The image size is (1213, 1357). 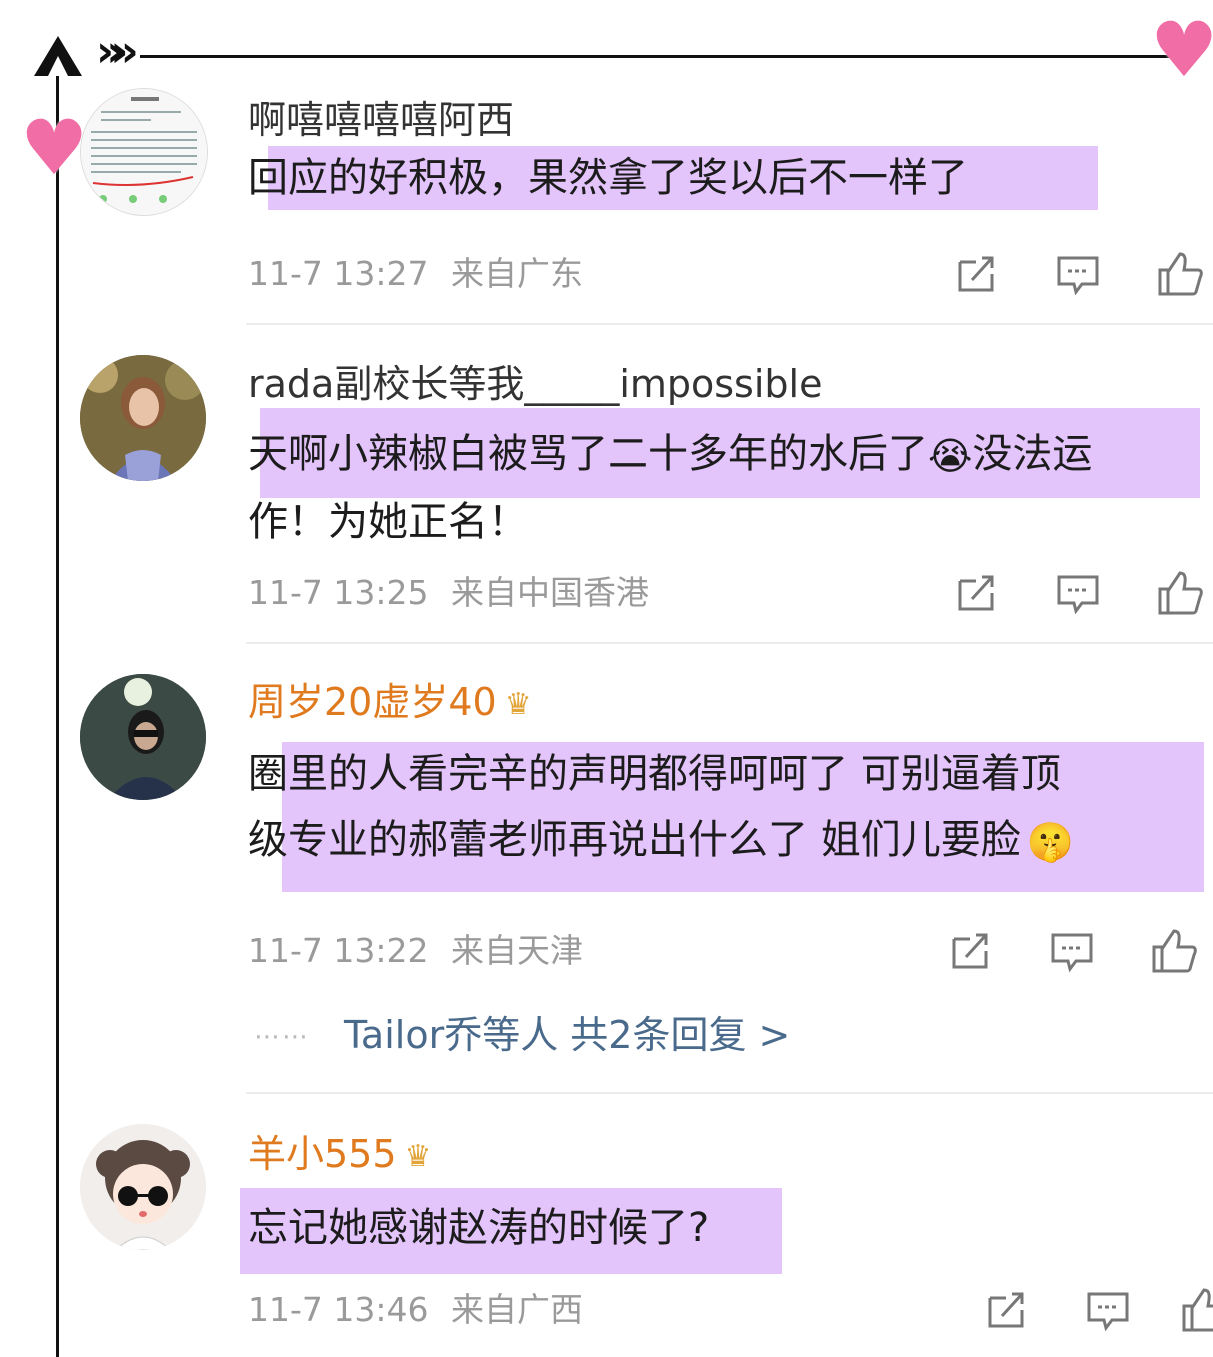 What do you see at coordinates (517, 1309) in the screenshot?
I see `comment-location: 来自广西` at bounding box center [517, 1309].